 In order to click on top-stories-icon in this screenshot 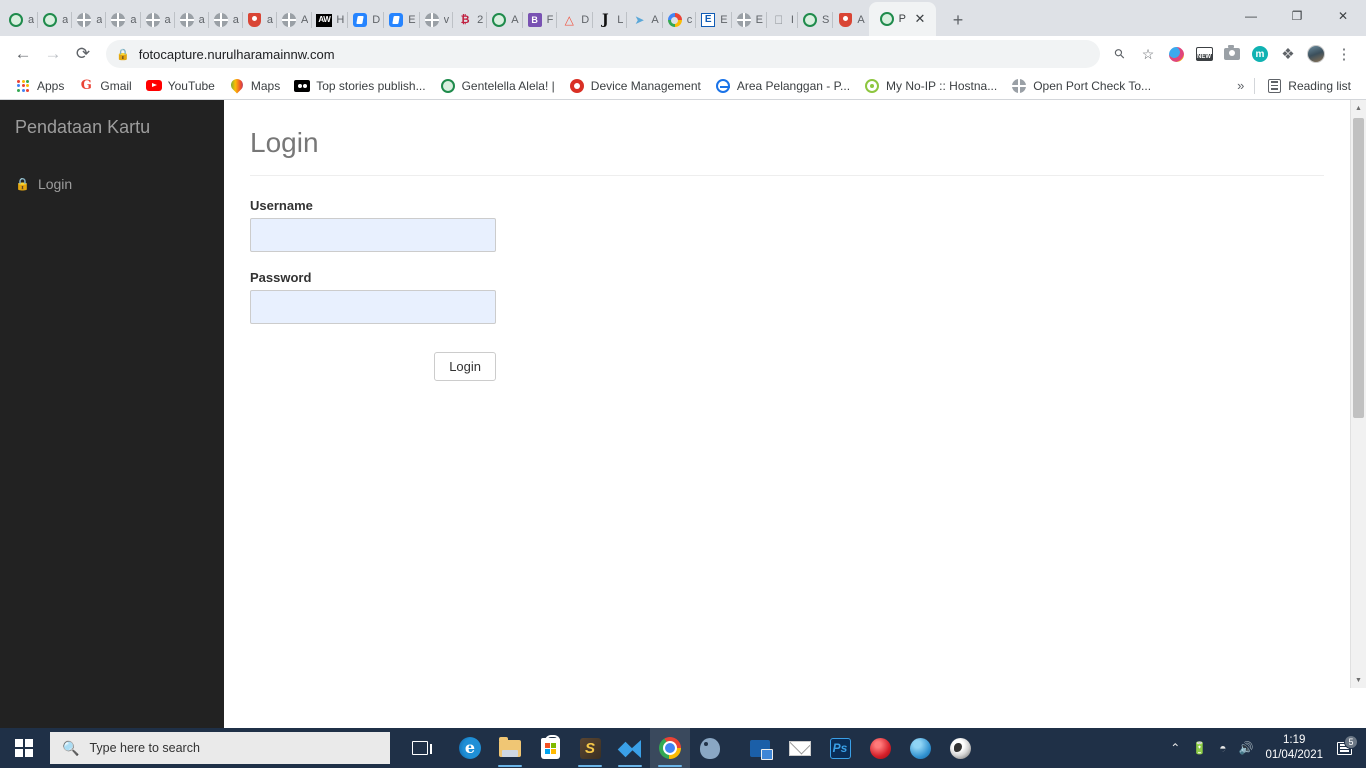, I will do `click(302, 86)`.